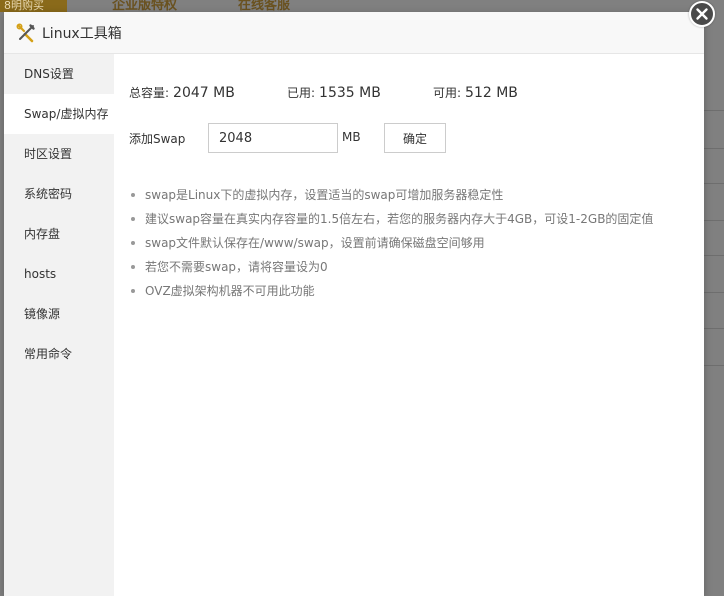  Describe the element at coordinates (59, 234) in the screenshot. I see `sidebar-item-ramdisk: 内存盘` at that location.